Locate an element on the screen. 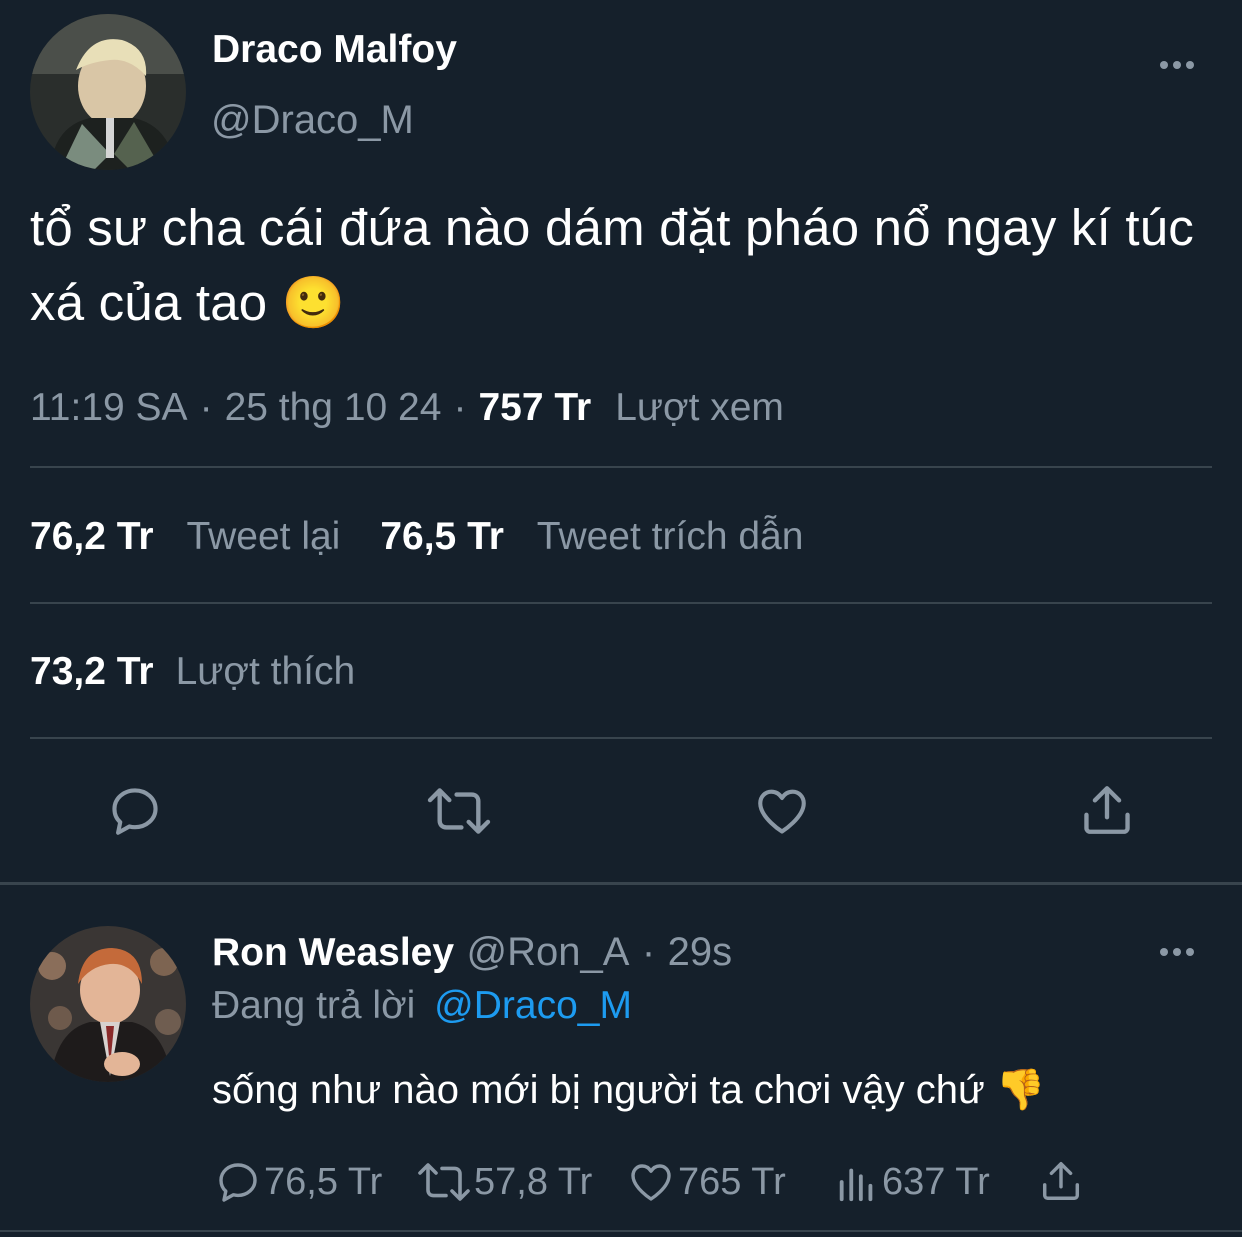  reply-like-button: 765 Tr is located at coordinates (706, 1182).